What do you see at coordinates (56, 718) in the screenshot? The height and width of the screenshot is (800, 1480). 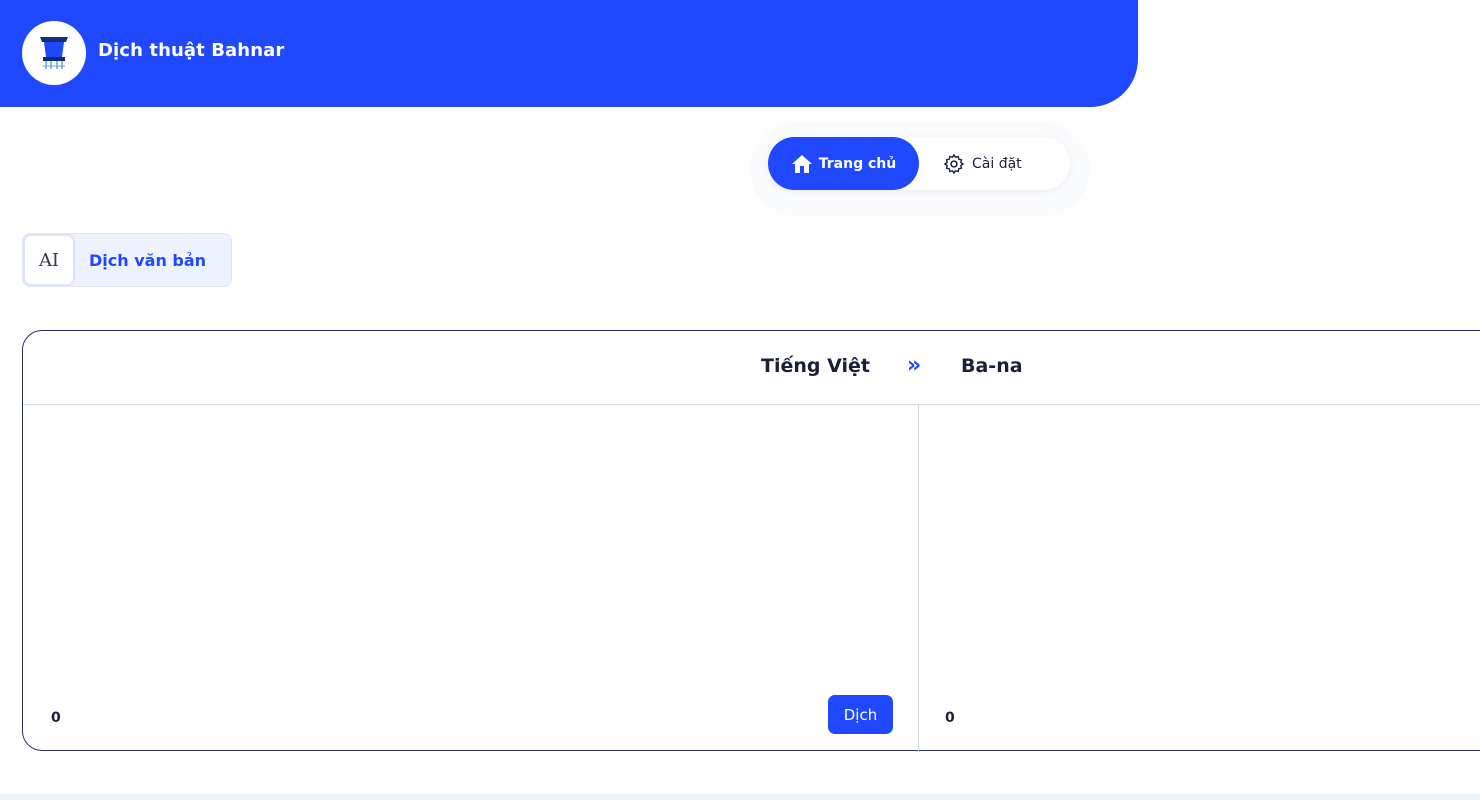 I see `source-char-count: 0` at bounding box center [56, 718].